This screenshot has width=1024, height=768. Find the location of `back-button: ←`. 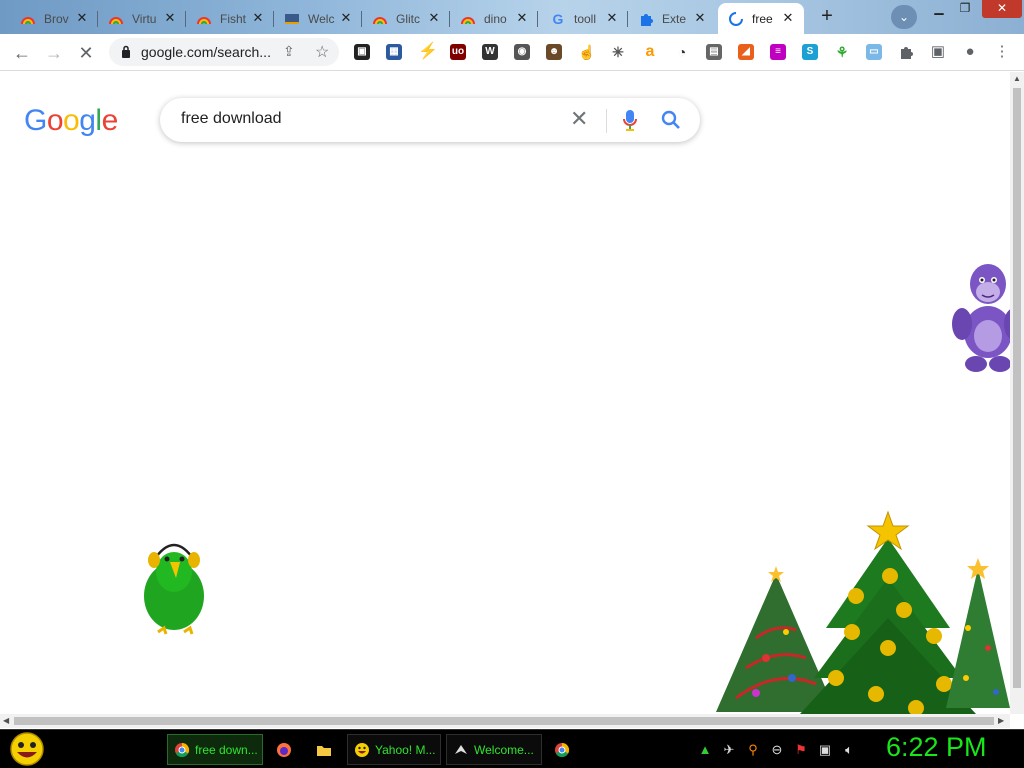

back-button: ← is located at coordinates (22, 53).